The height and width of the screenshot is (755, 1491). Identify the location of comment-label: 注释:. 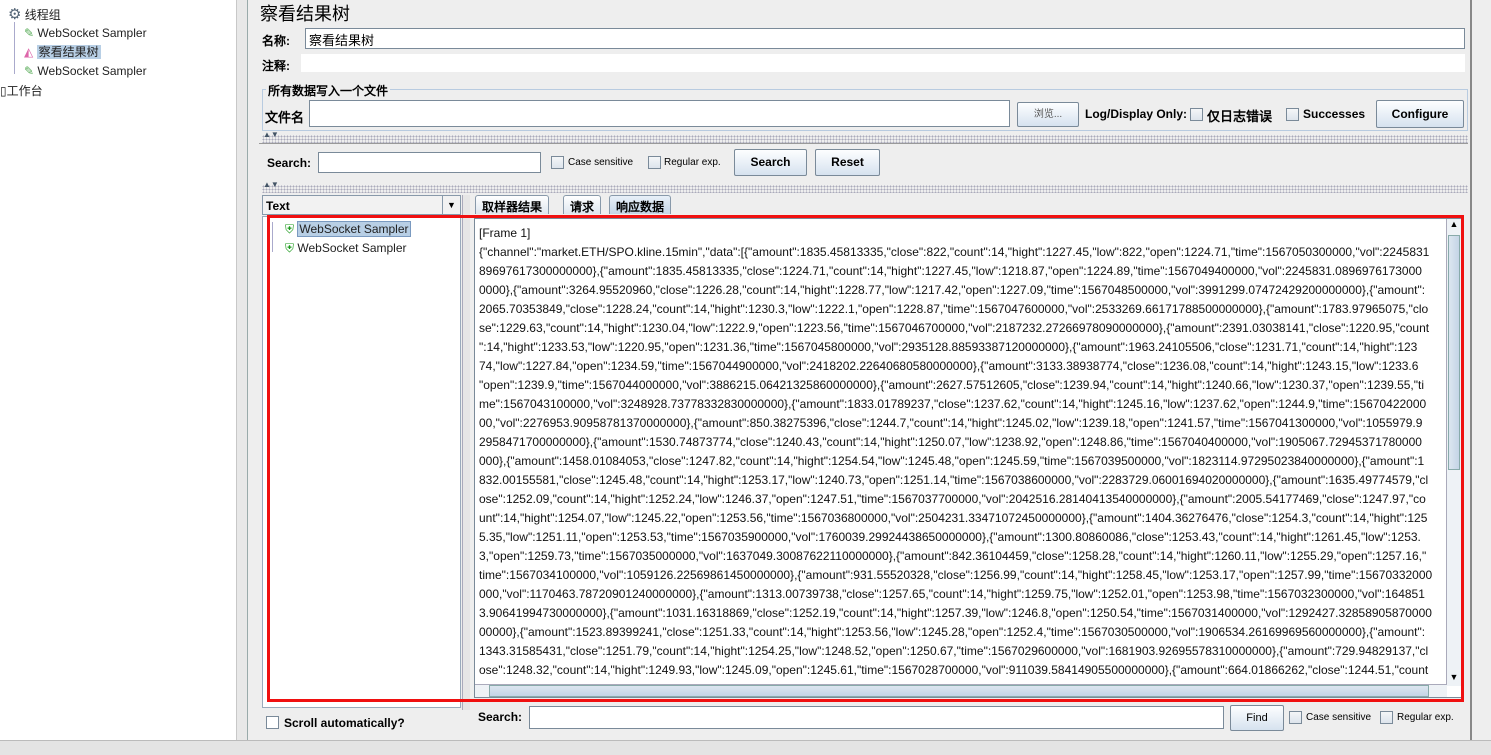
(276, 66).